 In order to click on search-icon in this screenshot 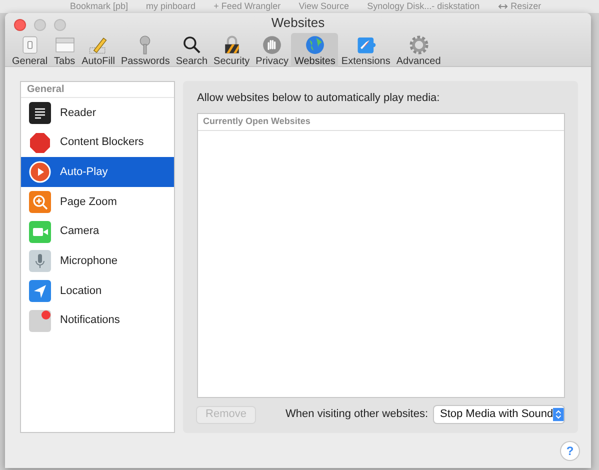, I will do `click(191, 45)`.